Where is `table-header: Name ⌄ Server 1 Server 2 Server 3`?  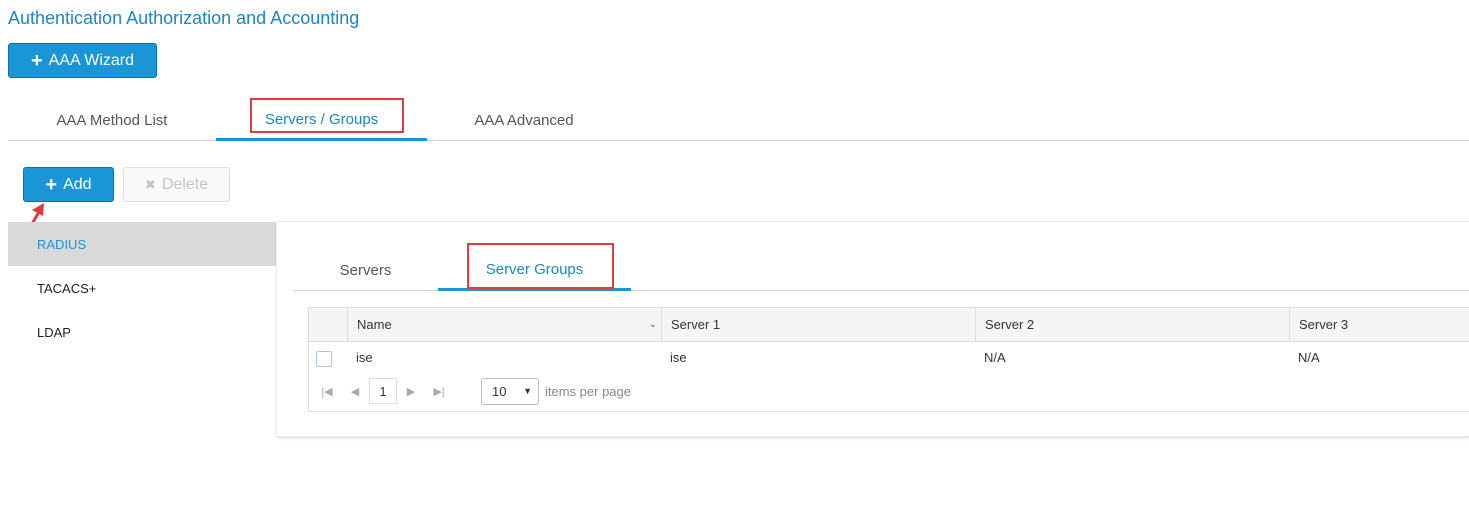
table-header: Name ⌄ Server 1 Server 2 Server 3 is located at coordinates (889, 325).